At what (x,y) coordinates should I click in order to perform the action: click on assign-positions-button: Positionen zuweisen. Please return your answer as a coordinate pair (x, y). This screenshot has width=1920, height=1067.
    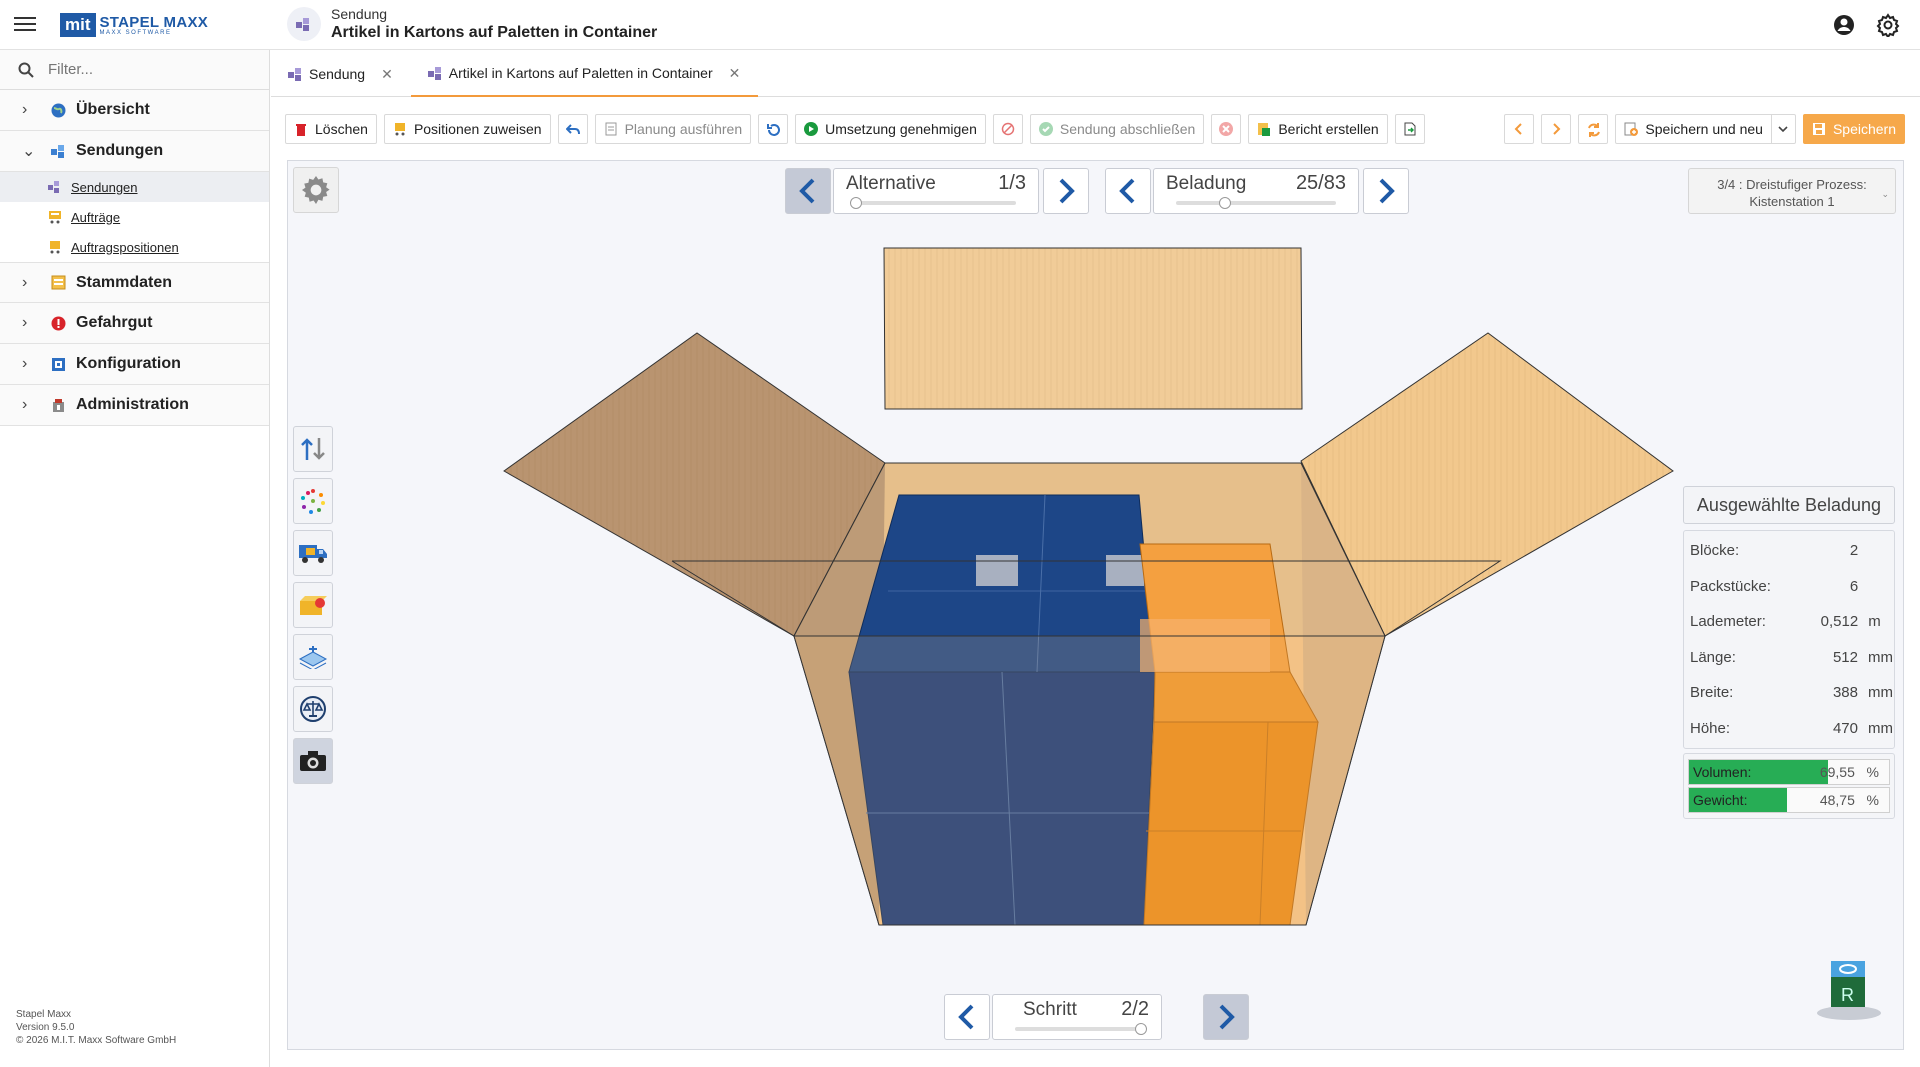
    Looking at the image, I should click on (467, 129).